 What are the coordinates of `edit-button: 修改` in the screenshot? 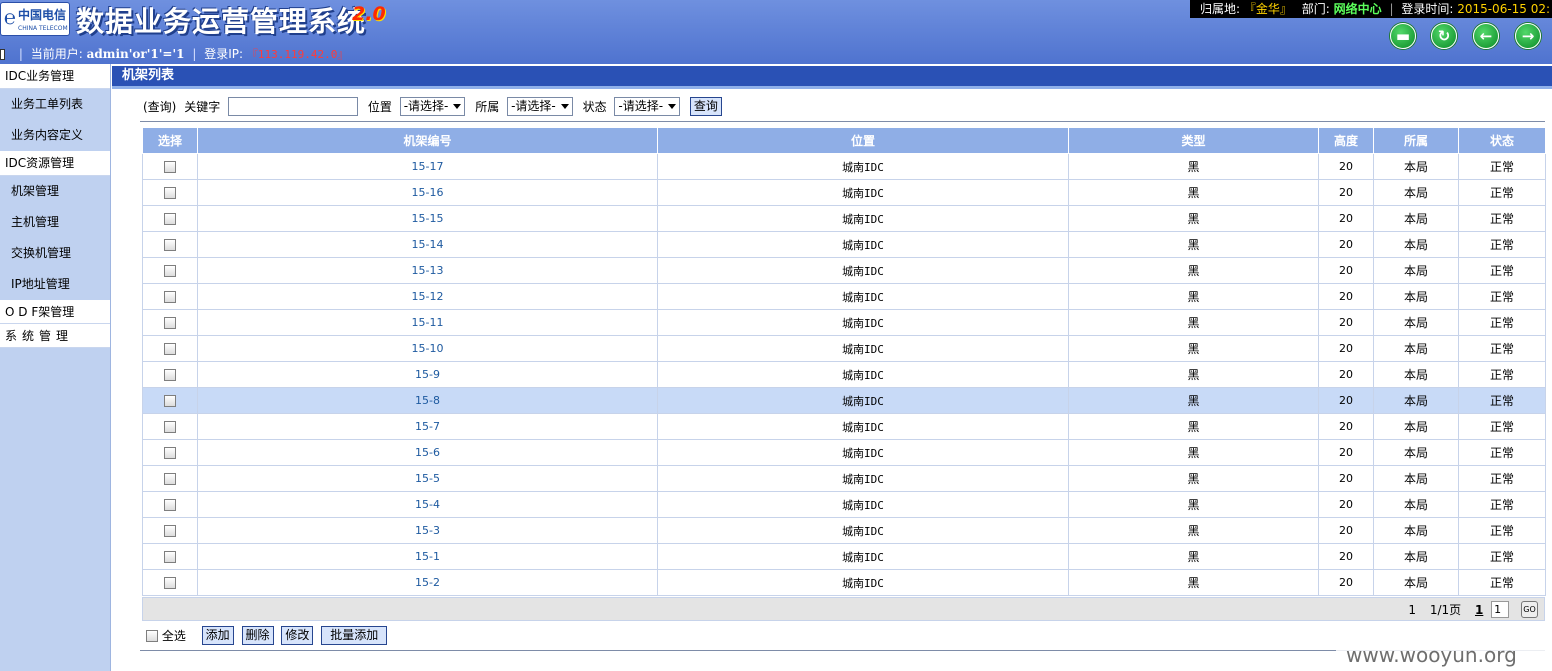 It's located at (297, 635).